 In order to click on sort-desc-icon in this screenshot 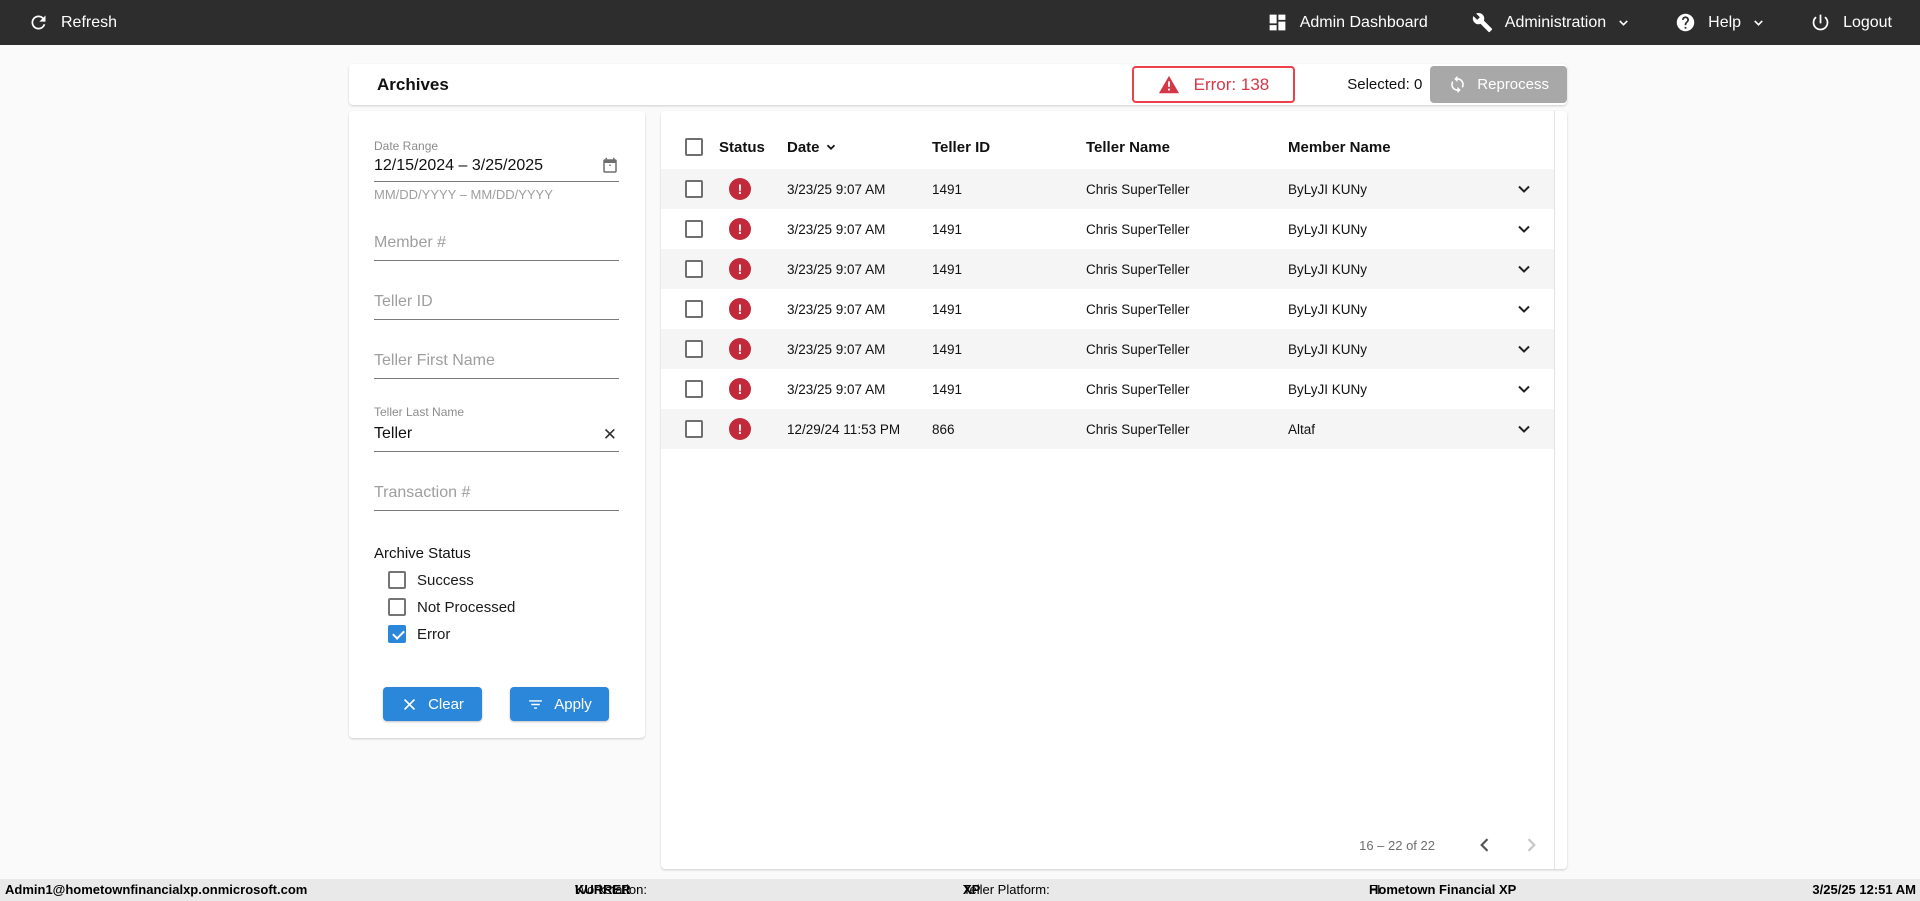, I will do `click(830, 147)`.